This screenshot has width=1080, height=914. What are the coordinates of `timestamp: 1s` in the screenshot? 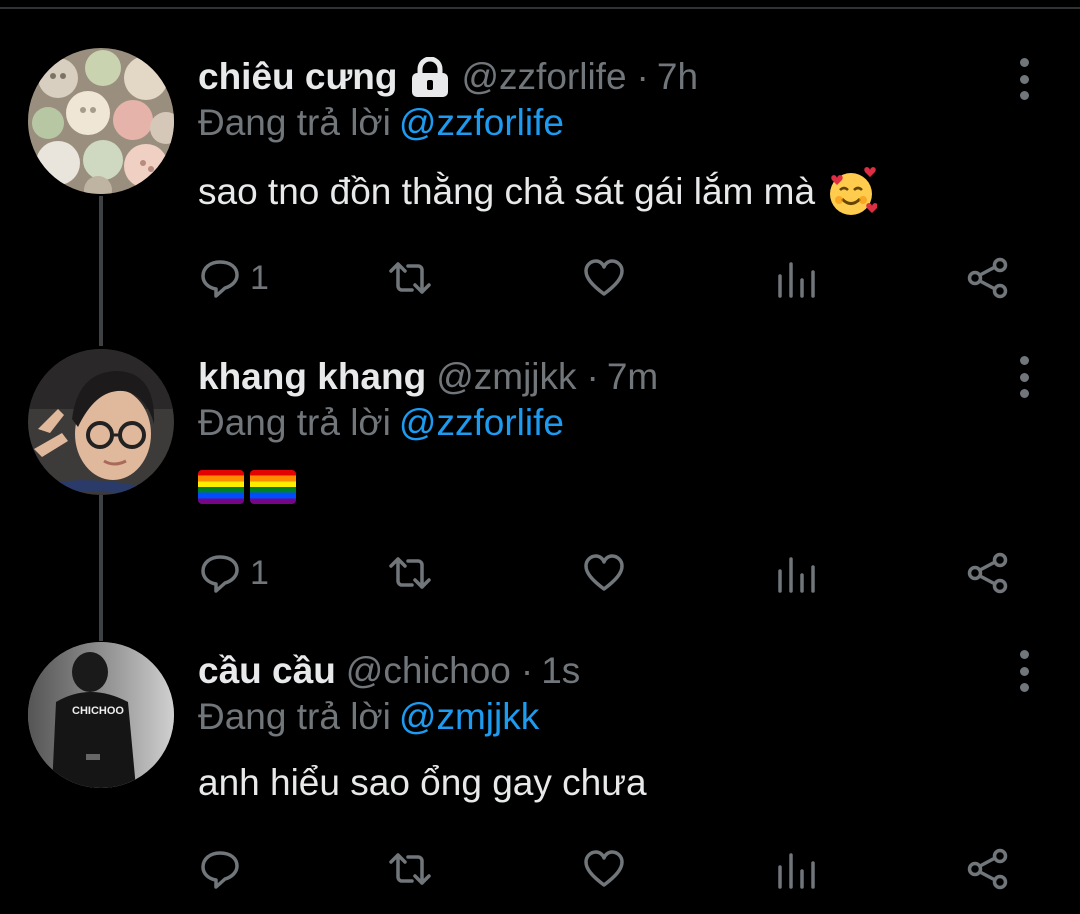 It's located at (560, 671).